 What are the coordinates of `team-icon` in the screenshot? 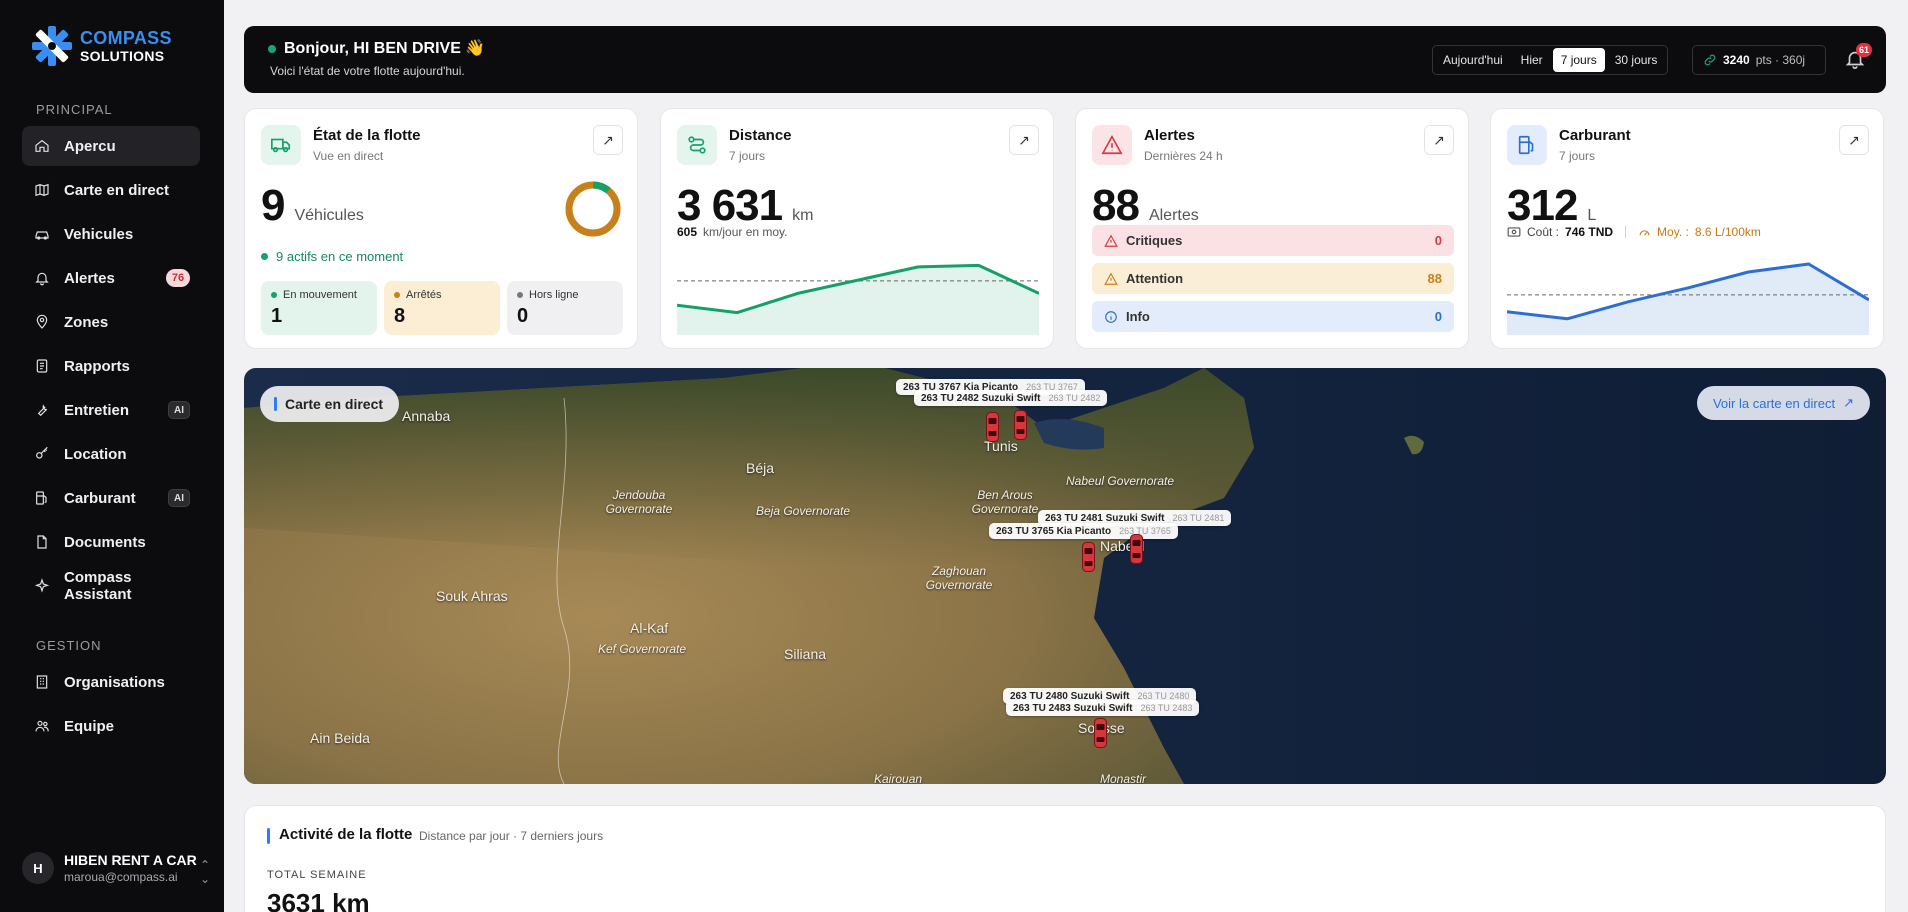 It's located at (42, 726).